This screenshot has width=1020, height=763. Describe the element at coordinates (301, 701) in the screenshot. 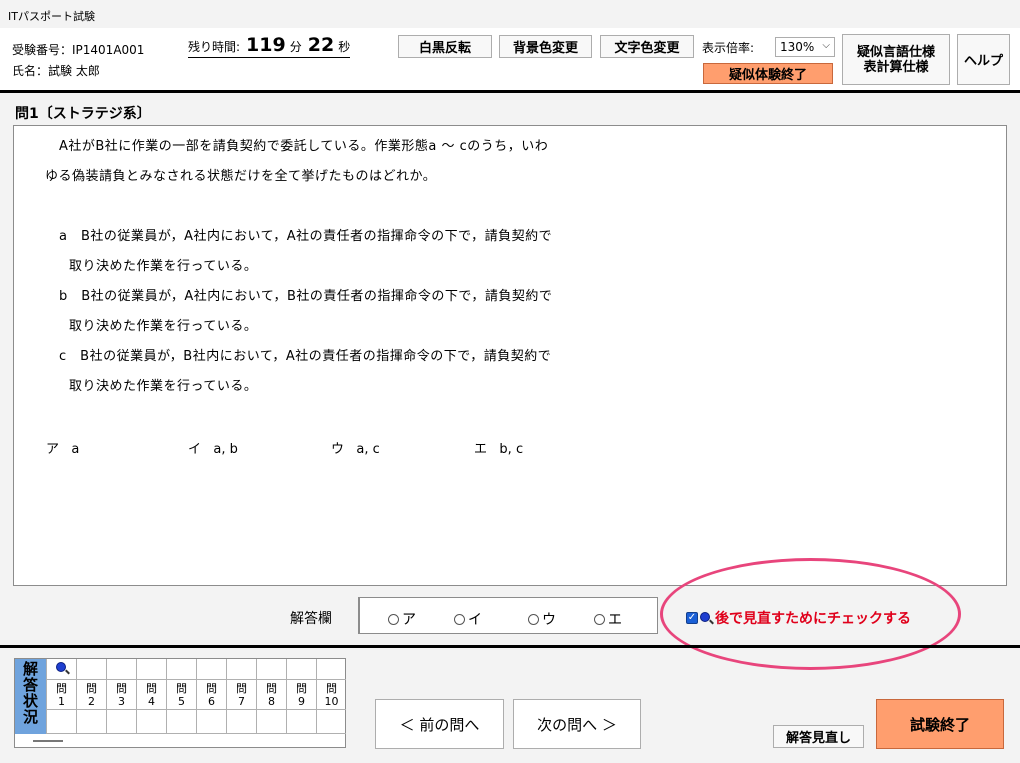

I see `status-cell-number: 9` at that location.